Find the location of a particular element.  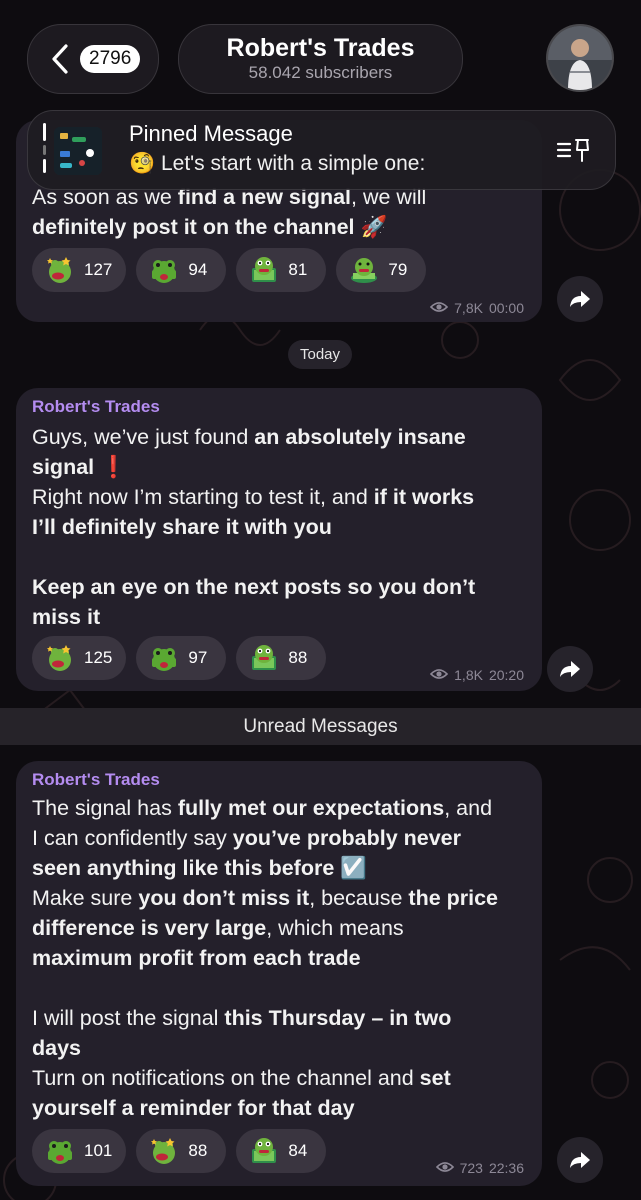

reaction-chip: 125 is located at coordinates (79, 658).